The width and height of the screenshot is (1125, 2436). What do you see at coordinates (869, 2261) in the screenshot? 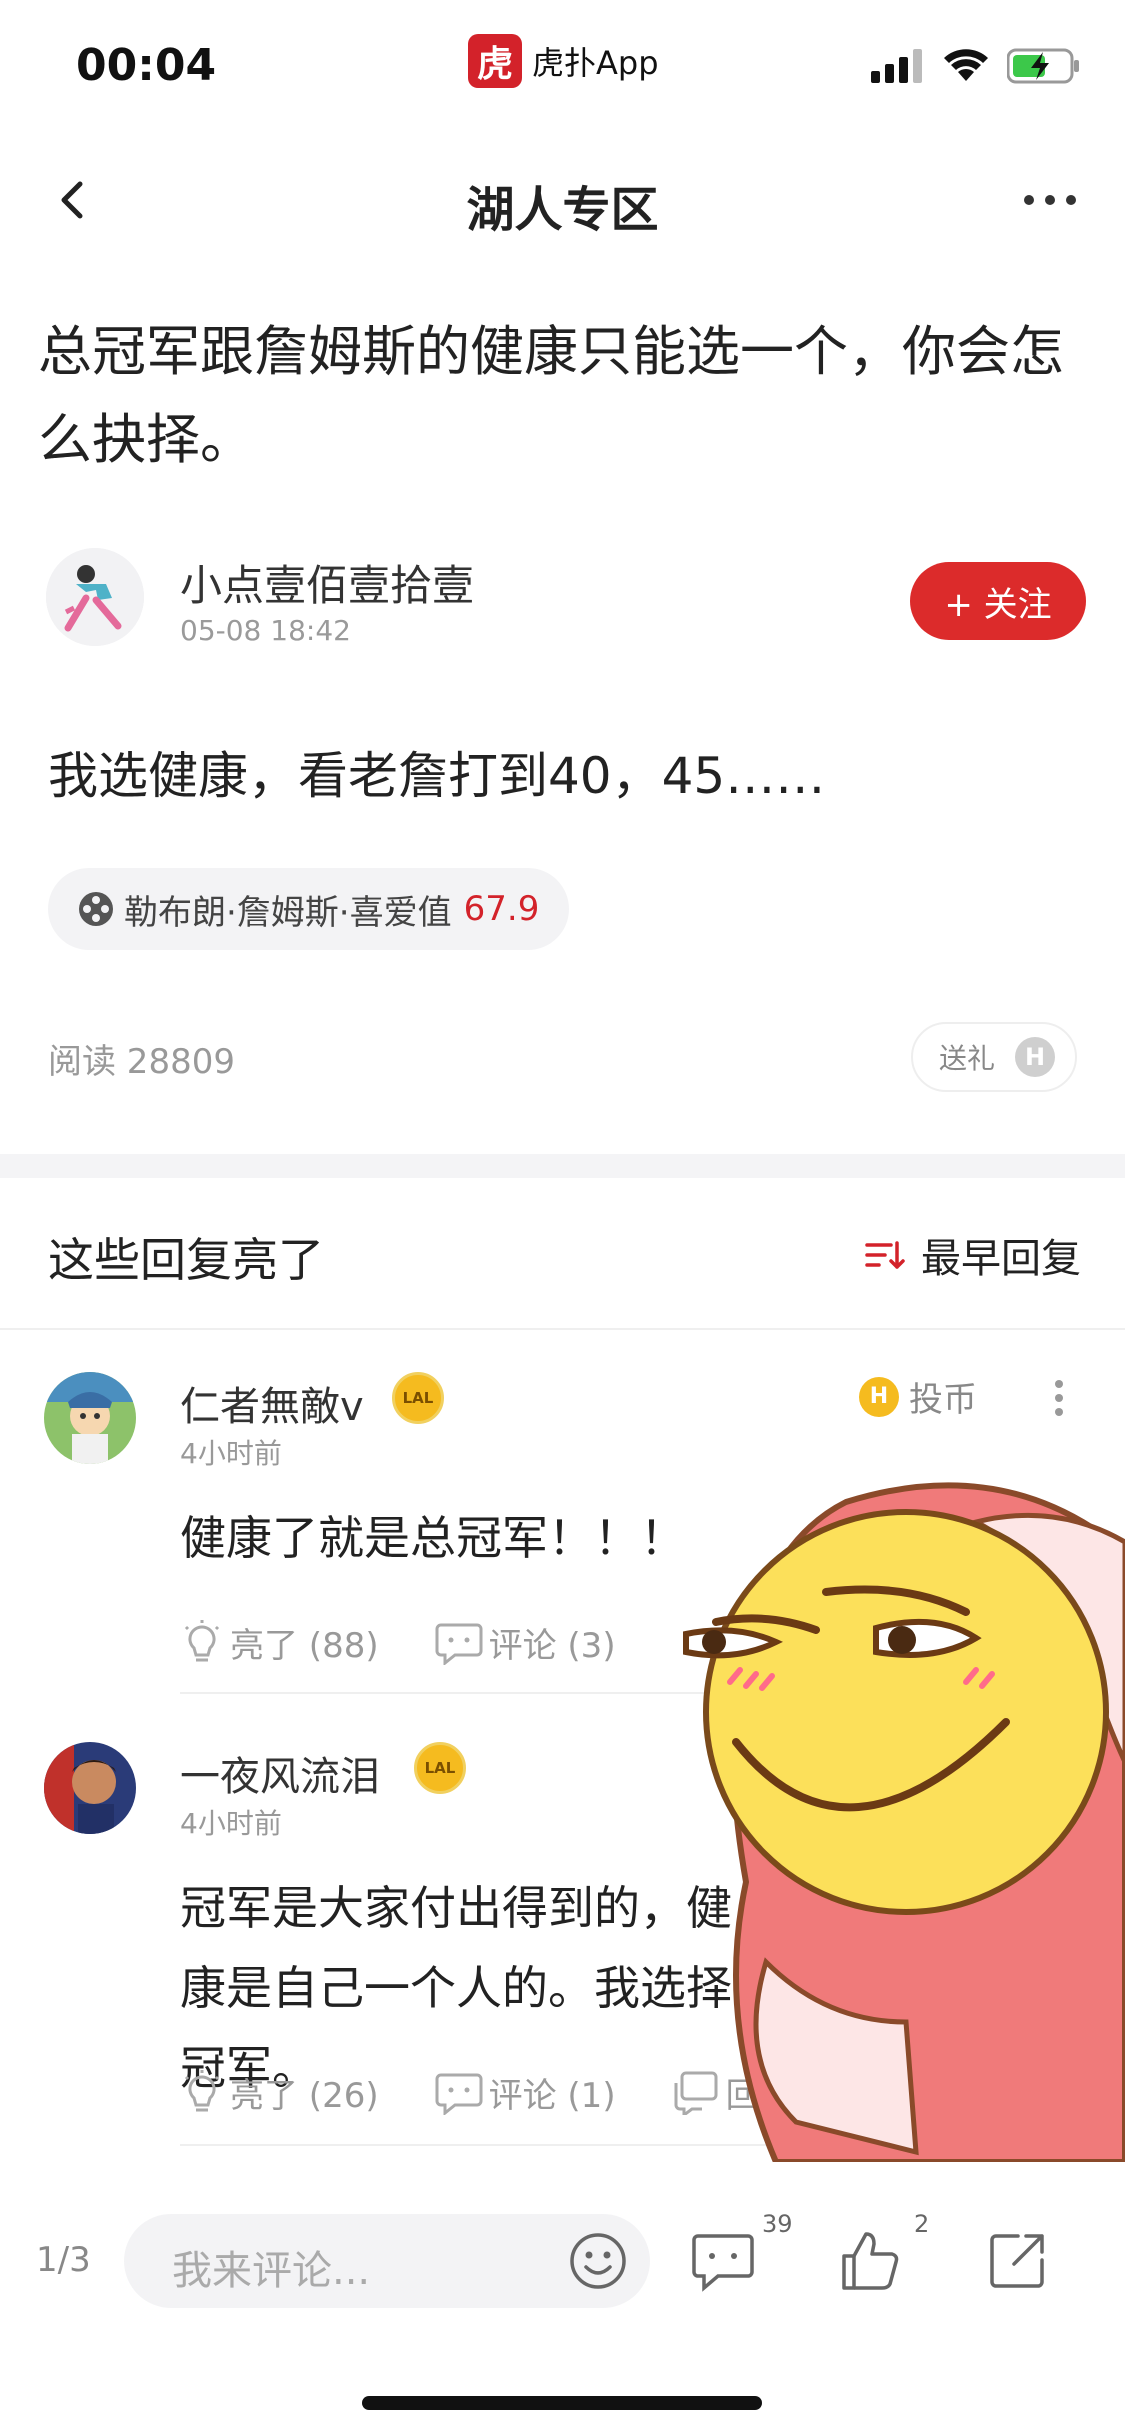
I see `thumbs-up-icon` at bounding box center [869, 2261].